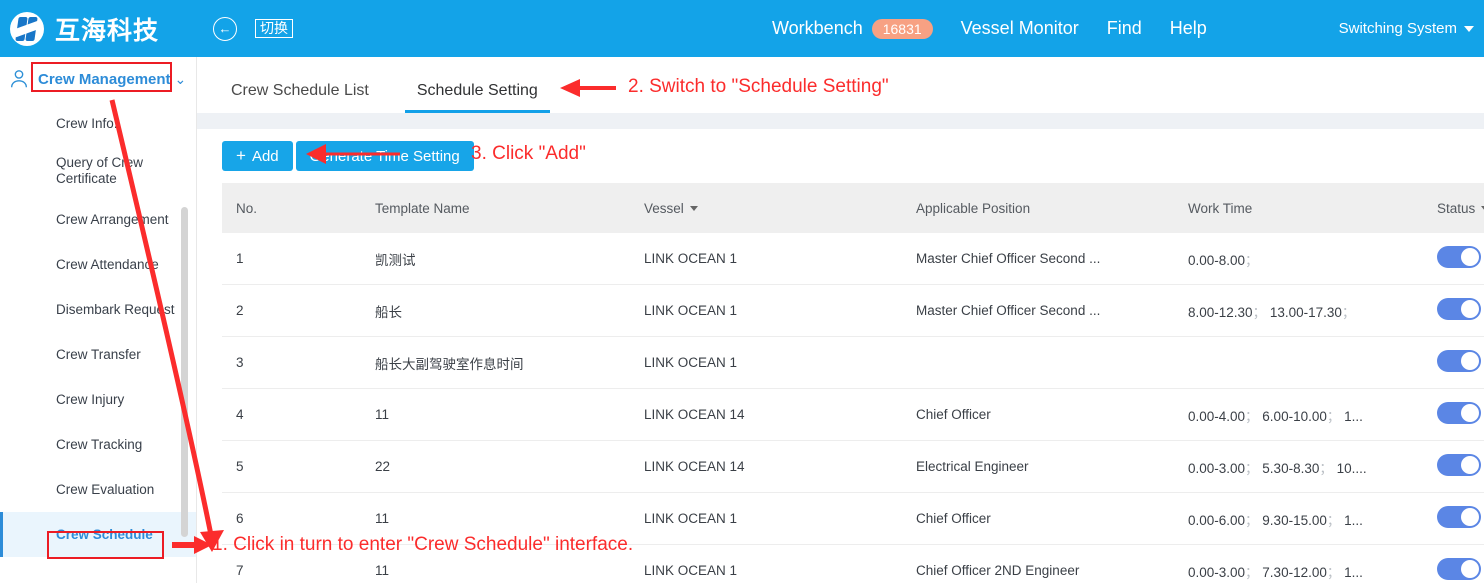 The image size is (1484, 583). What do you see at coordinates (225, 28) in the screenshot?
I see `back-arrow-icon: ←` at bounding box center [225, 28].